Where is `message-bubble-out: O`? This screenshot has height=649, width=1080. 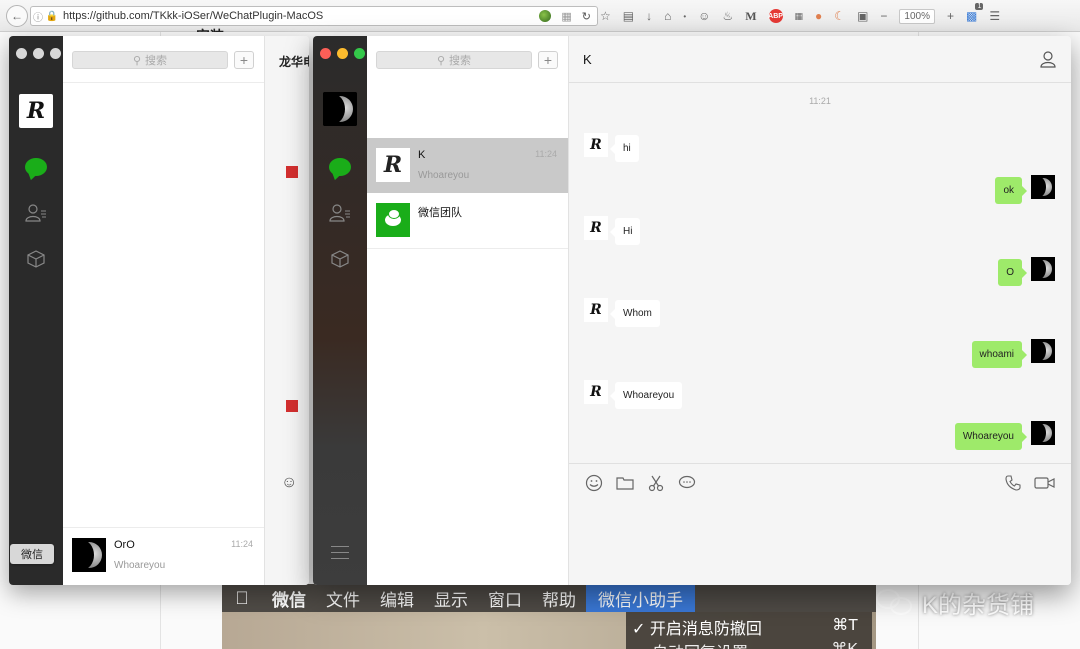 message-bubble-out: O is located at coordinates (1012, 272).